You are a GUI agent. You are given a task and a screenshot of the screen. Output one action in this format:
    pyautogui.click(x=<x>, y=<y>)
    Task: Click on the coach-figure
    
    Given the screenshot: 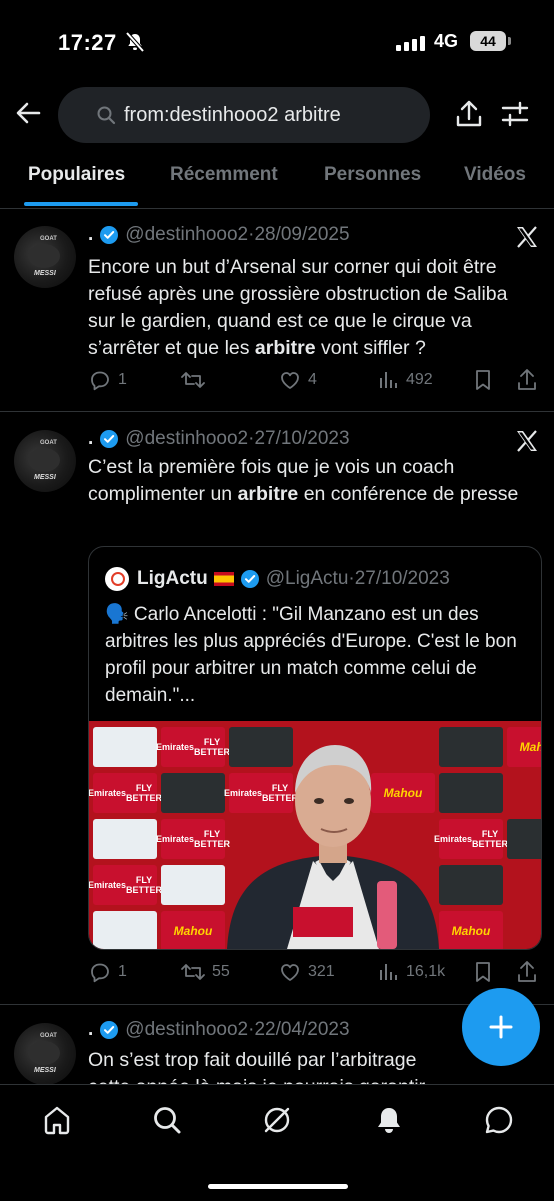 What is the action you would take?
    pyautogui.click(x=333, y=847)
    